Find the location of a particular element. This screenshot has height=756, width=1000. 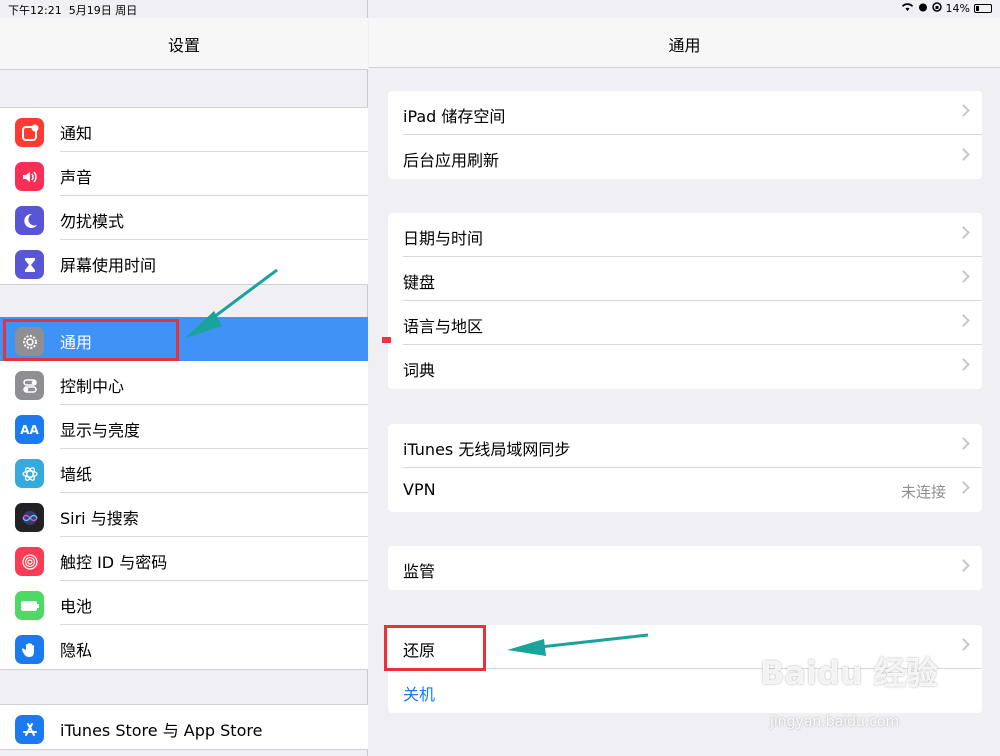

sidebar-item-screen-time: 屏幕使用时间 is located at coordinates (184, 262).